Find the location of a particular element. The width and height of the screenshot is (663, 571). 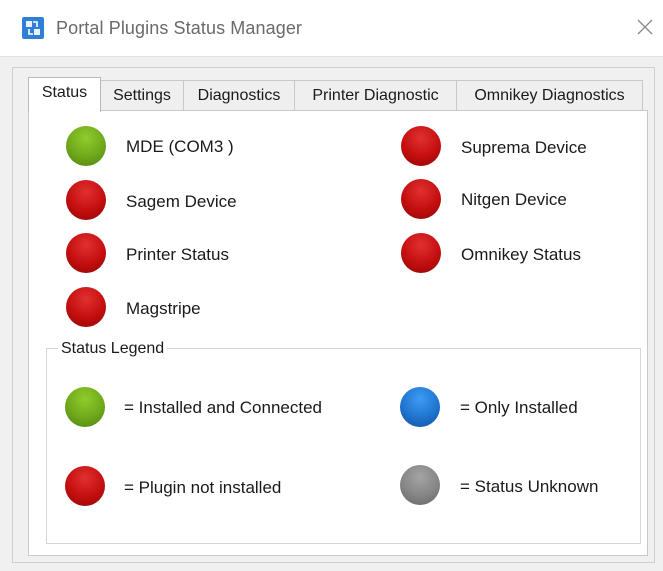

legend-label-status-unknown: = Status Unknown is located at coordinates (529, 486).